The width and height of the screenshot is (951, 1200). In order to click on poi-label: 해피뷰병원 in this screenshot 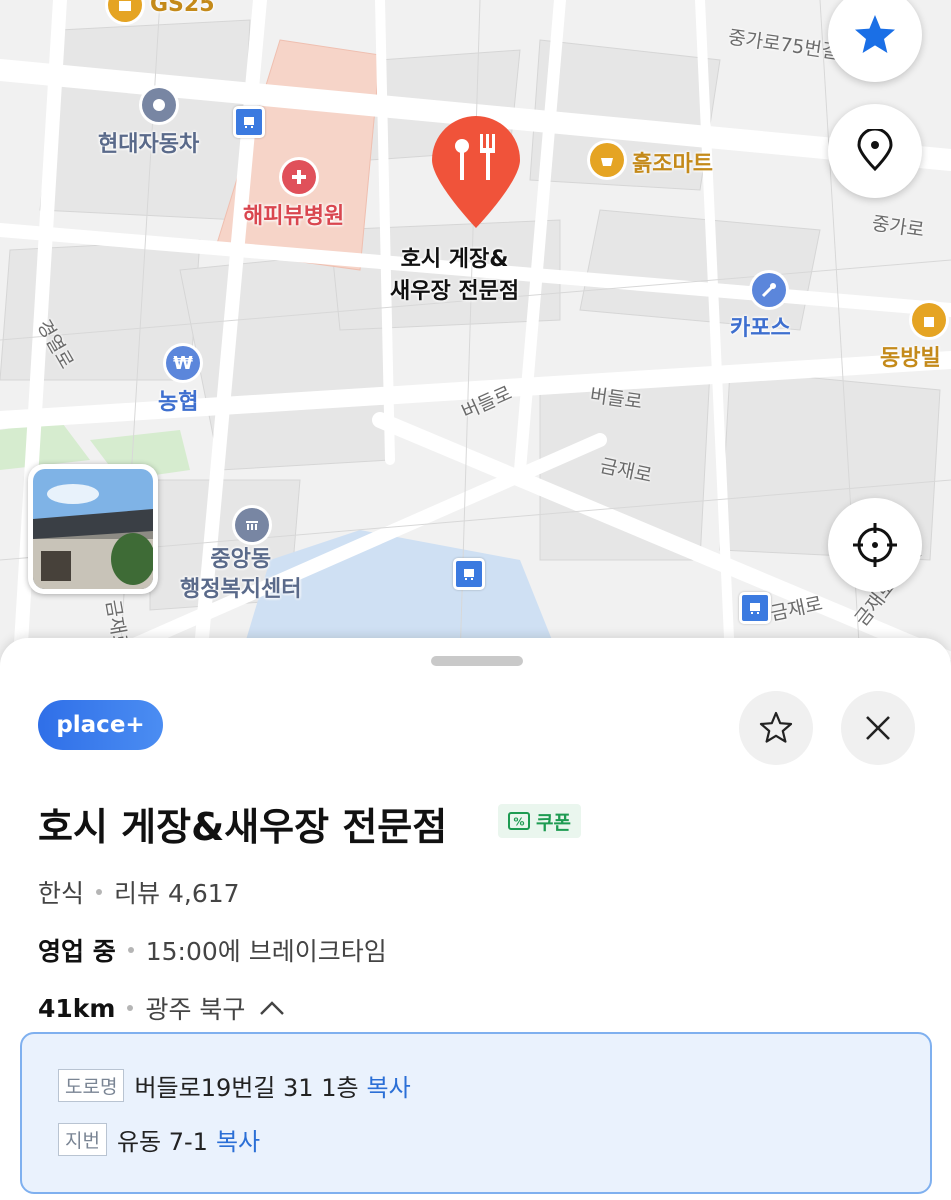, I will do `click(294, 216)`.